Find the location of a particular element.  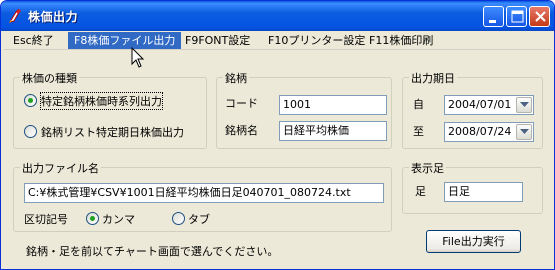

minimize-icon is located at coordinates (492, 21).